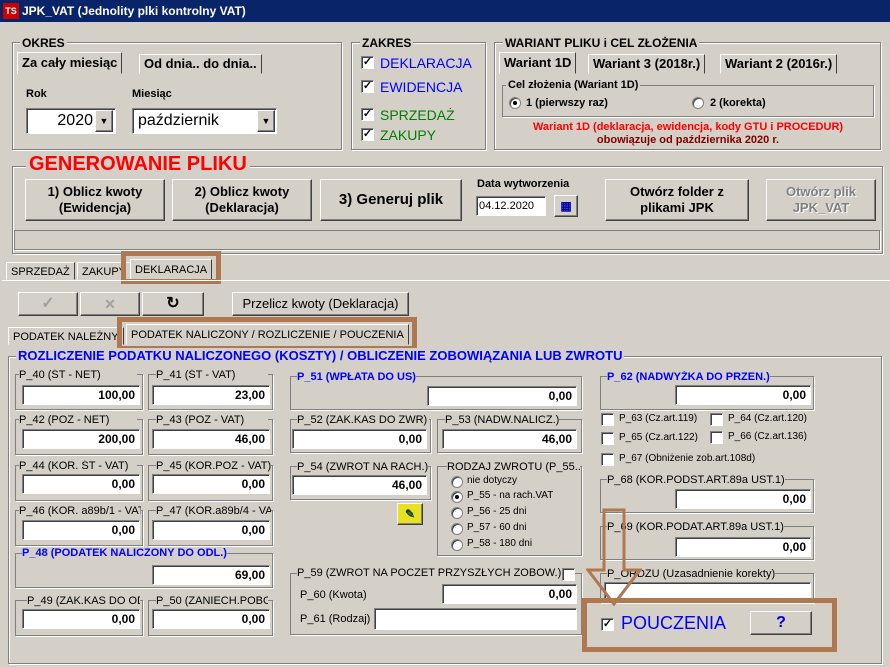 This screenshot has width=890, height=667. Describe the element at coordinates (211, 530) in the screenshot. I see `p47-input: 0,00` at that location.